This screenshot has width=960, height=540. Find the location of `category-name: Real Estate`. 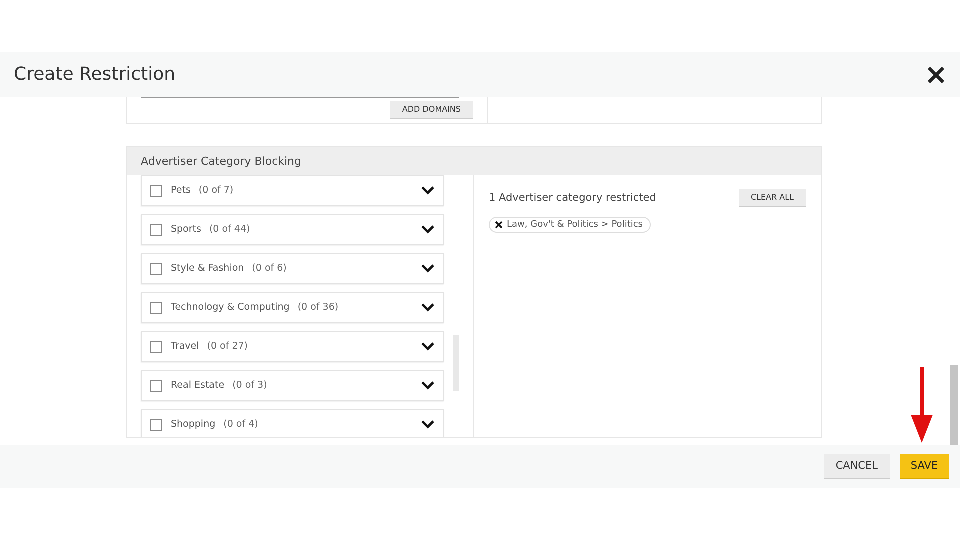

category-name: Real Estate is located at coordinates (198, 385).